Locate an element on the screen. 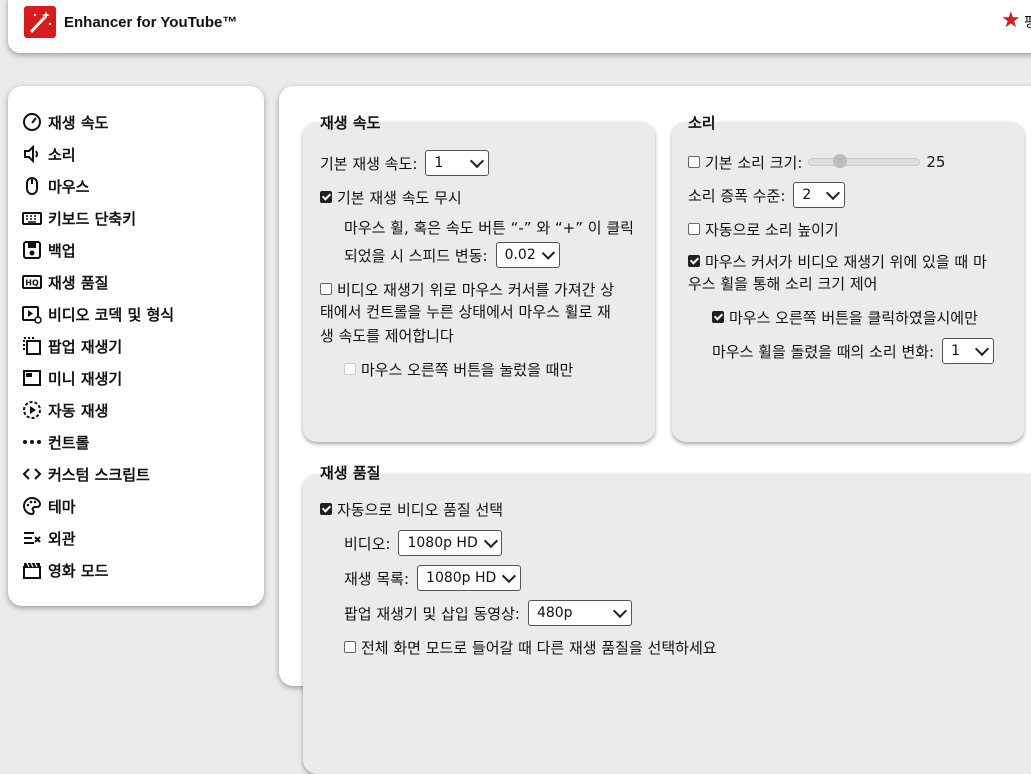 The height and width of the screenshot is (774, 1031). more-icon is located at coordinates (32, 442).